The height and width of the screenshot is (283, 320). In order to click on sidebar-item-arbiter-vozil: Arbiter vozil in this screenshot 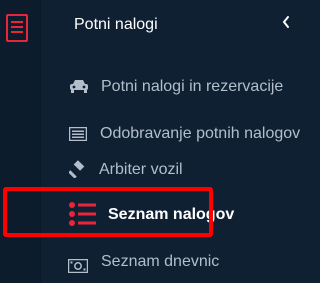, I will do `click(180, 170)`.